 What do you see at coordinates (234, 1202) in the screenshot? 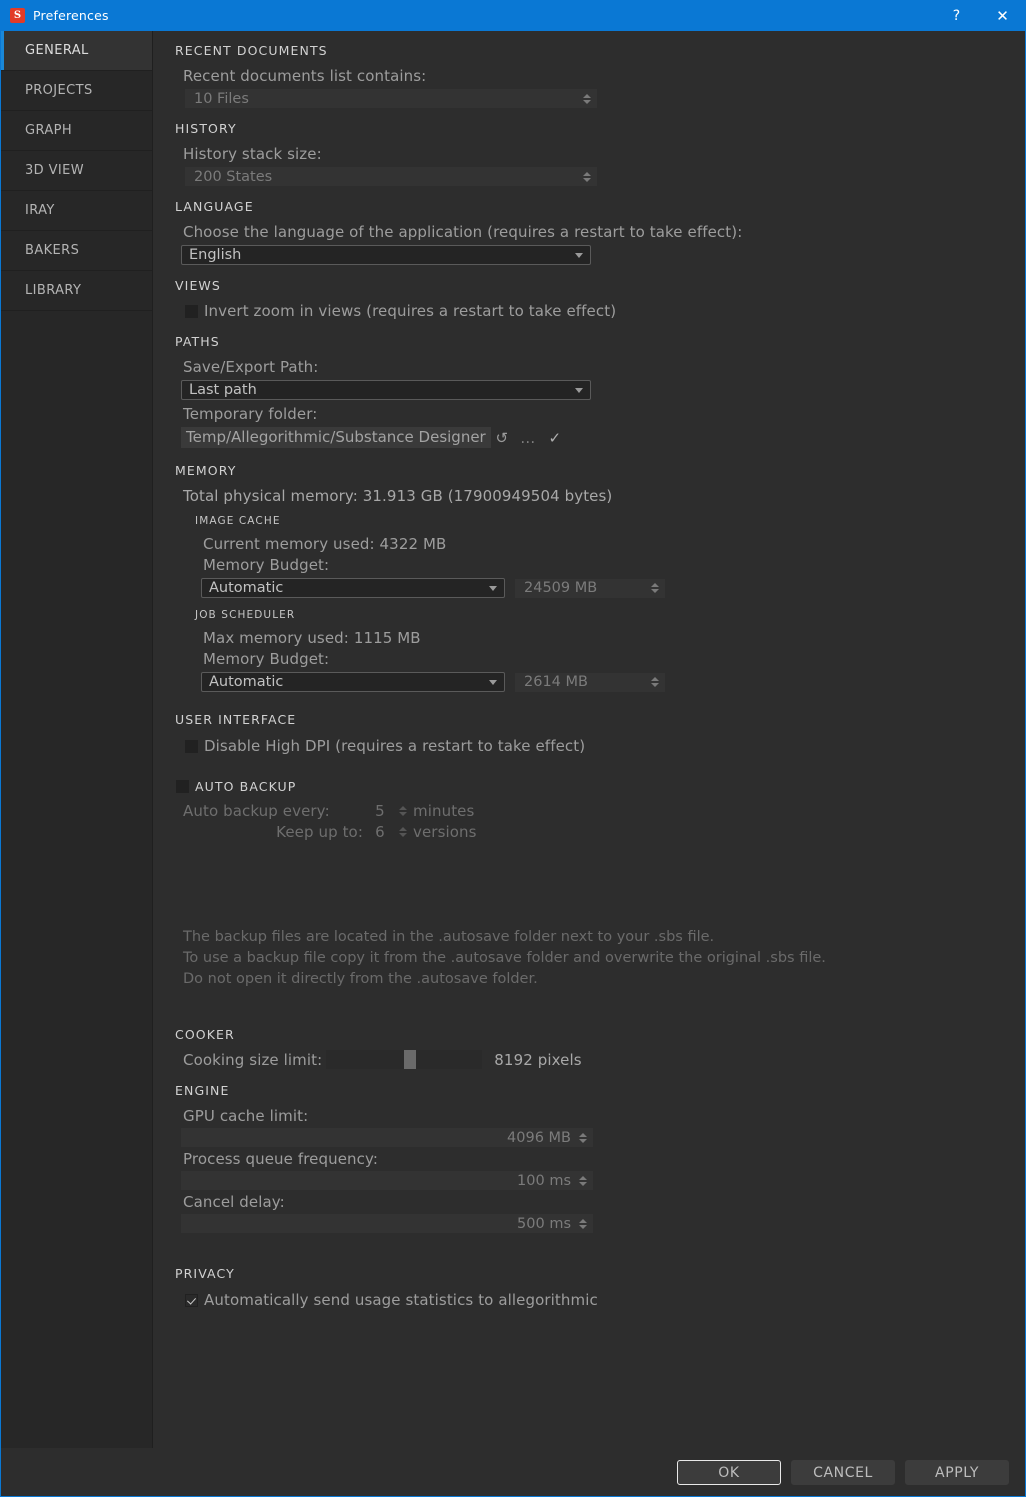
I see `cancel-delay-label: Cancel delay:` at bounding box center [234, 1202].